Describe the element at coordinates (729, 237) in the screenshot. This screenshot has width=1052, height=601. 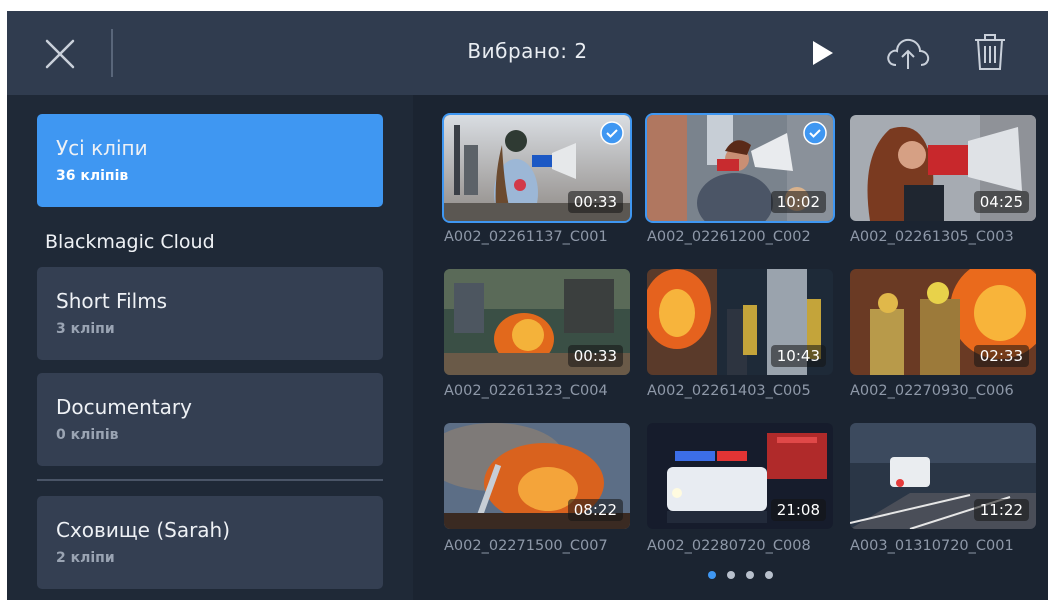
I see `clip-name: A002_02261200_C002` at that location.